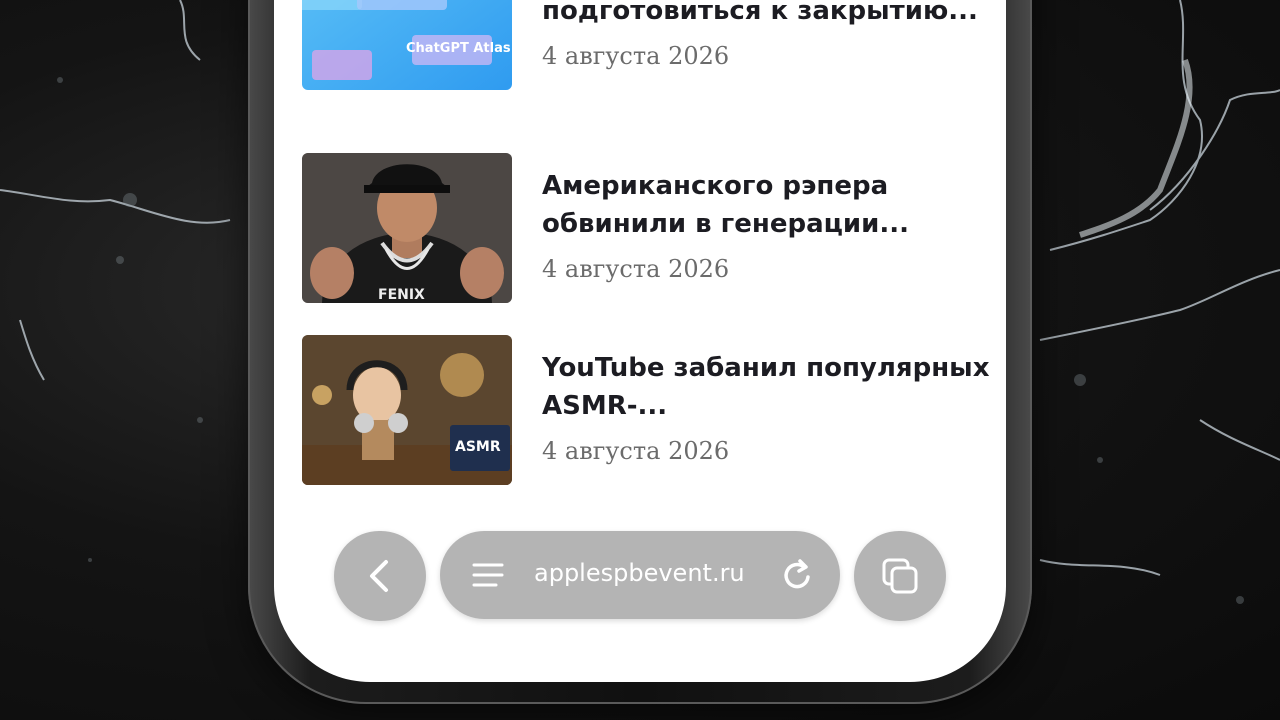  Describe the element at coordinates (798, 576) in the screenshot. I see `reload-icon` at that location.